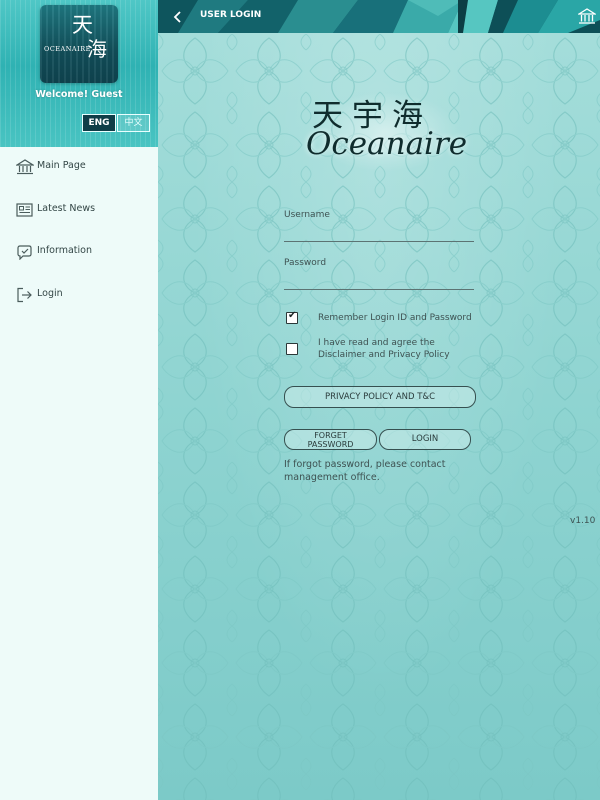 Image resolution: width=600 pixels, height=800 pixels. I want to click on remember-label: Remember Login ID and Password, so click(395, 318).